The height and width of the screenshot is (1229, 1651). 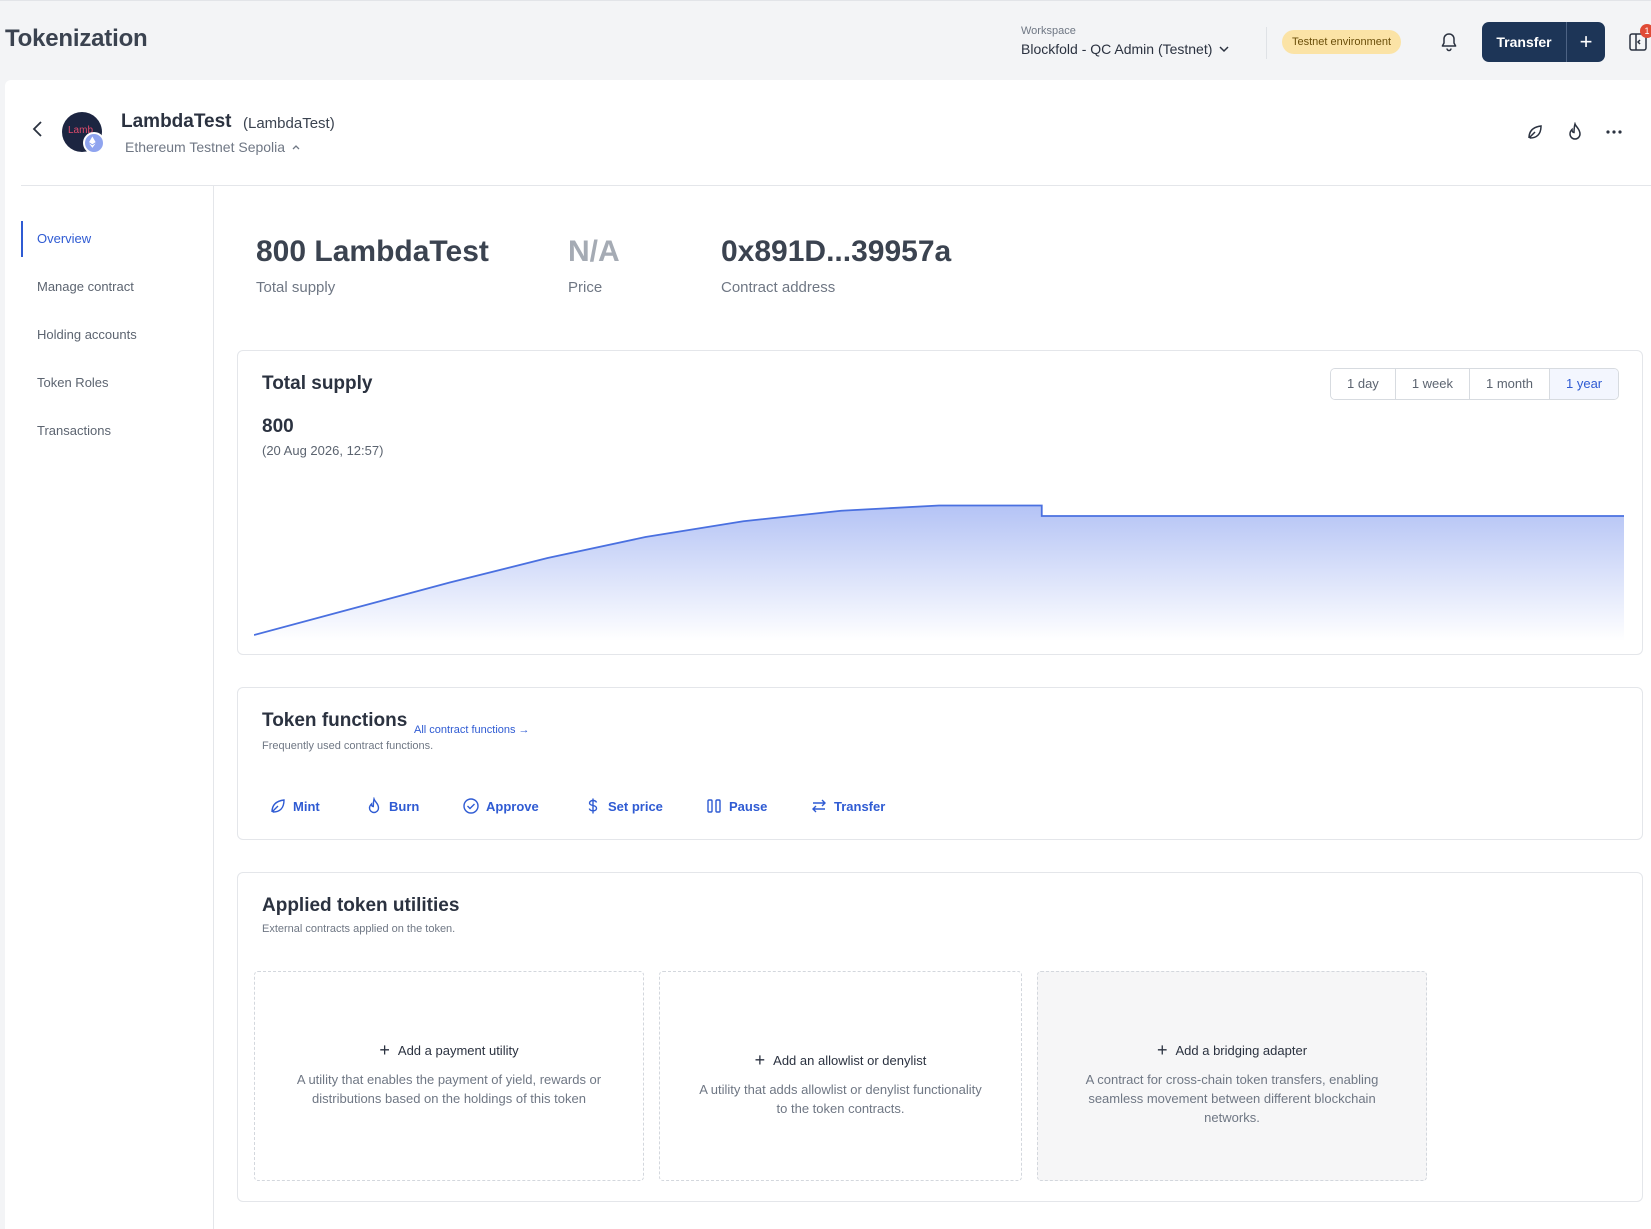 What do you see at coordinates (278, 426) in the screenshot?
I see `current-supply-value: 800` at bounding box center [278, 426].